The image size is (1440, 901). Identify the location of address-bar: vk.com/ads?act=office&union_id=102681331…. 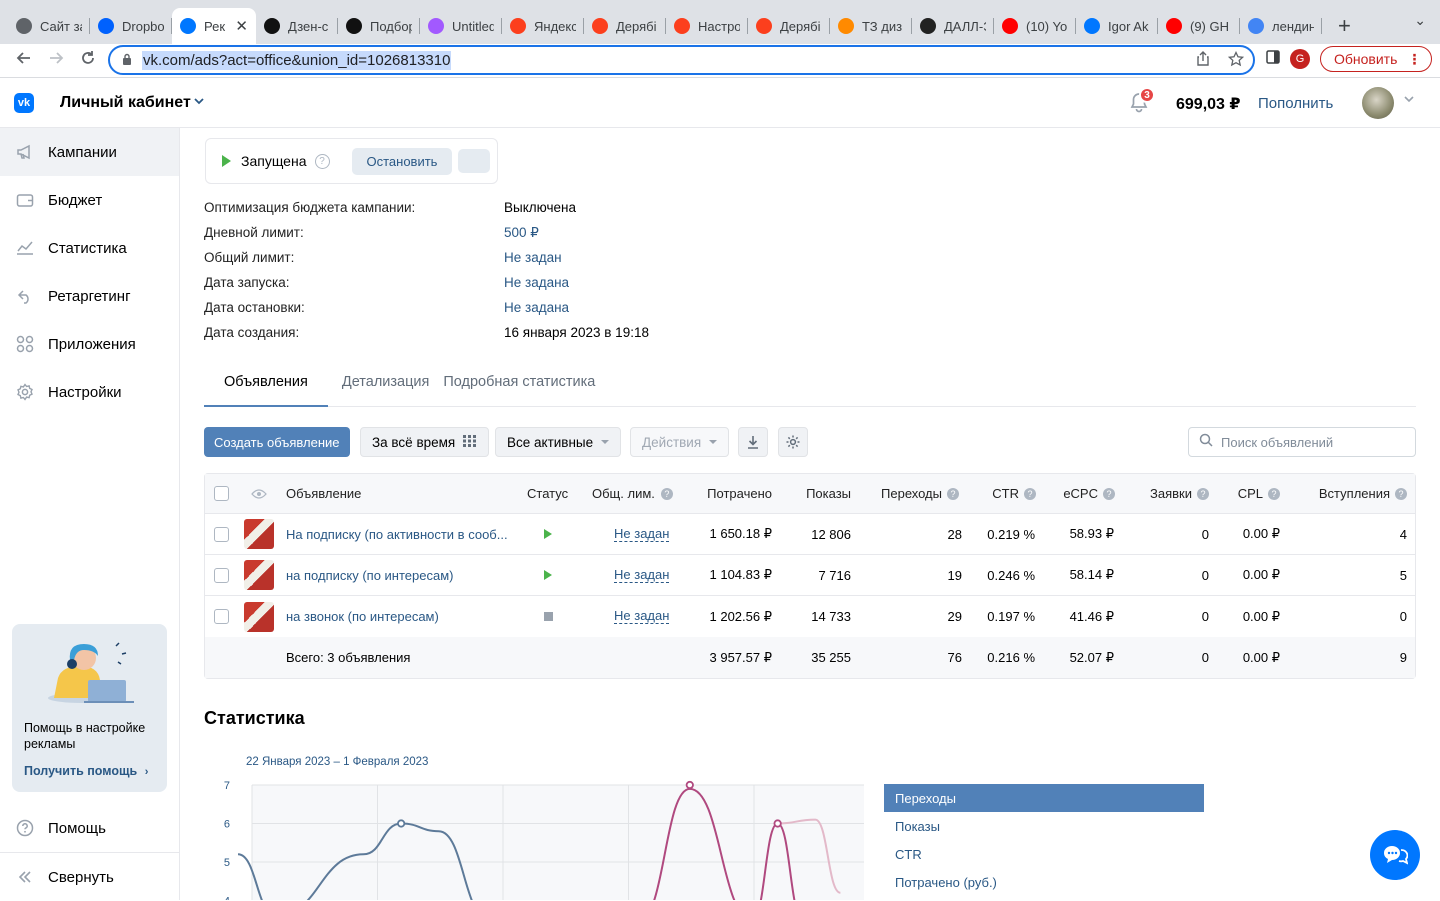
(681, 60).